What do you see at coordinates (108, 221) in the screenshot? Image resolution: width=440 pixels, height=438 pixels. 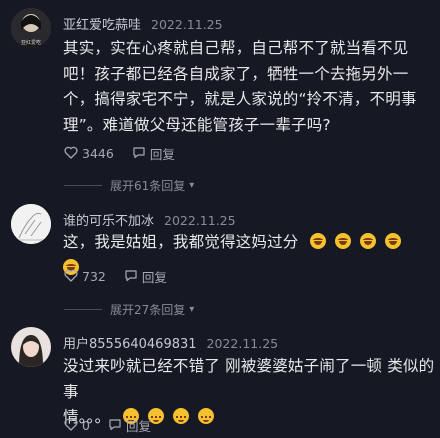 I see `username: 谁的可乐不加冰` at bounding box center [108, 221].